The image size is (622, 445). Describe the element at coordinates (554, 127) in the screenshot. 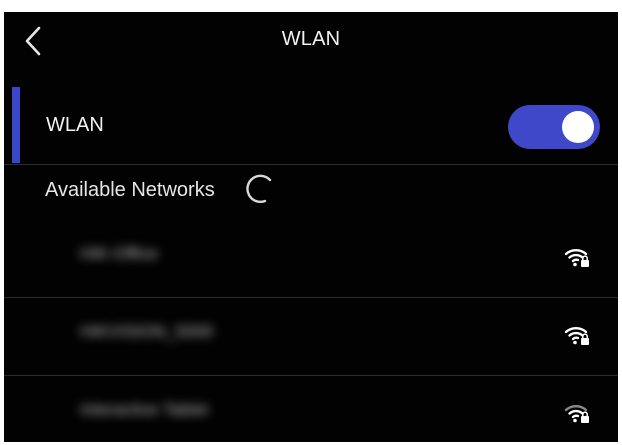

I see `wlan-toggle-switch` at that location.